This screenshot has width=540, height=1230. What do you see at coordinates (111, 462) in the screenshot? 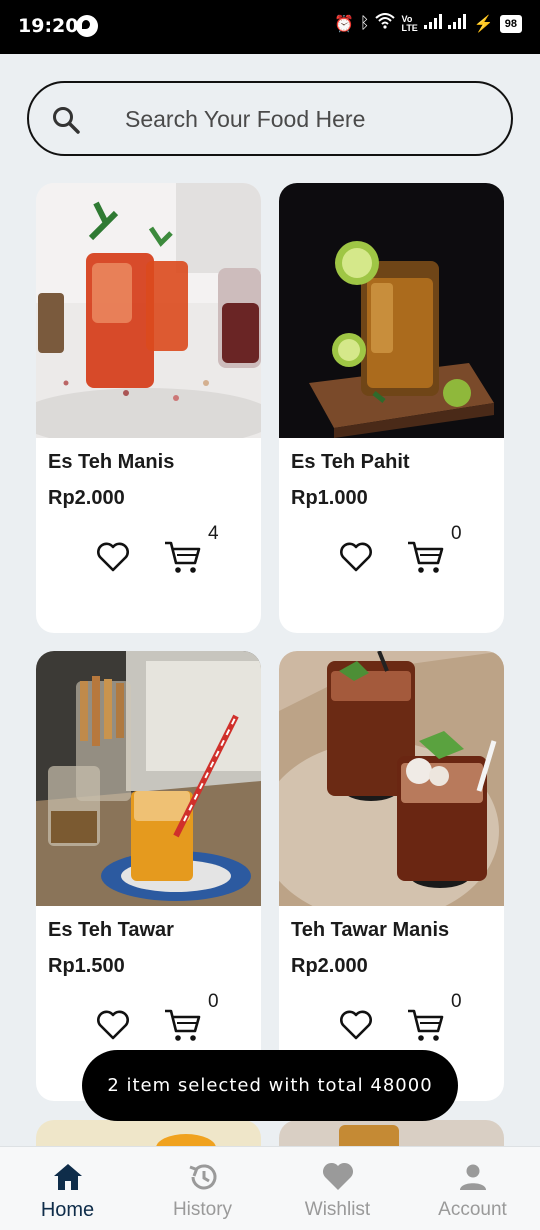
I see `product-name: Es Teh Manis` at bounding box center [111, 462].